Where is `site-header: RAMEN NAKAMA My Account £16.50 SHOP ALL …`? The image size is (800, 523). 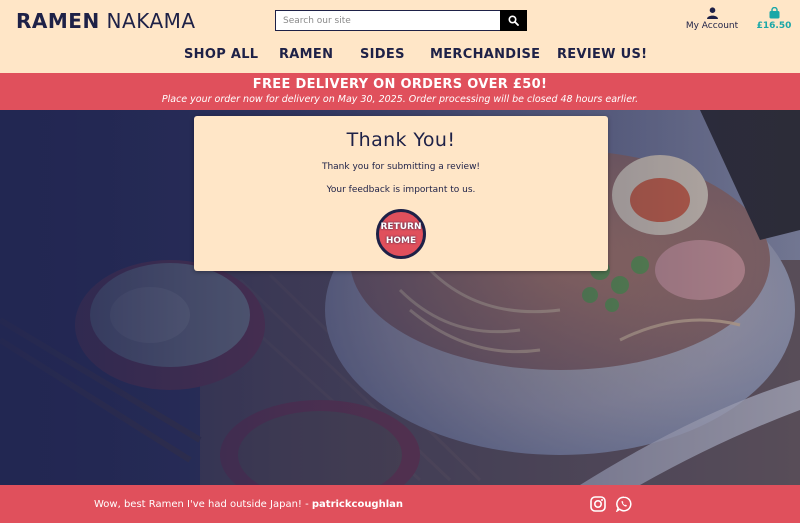 site-header: RAMEN NAKAMA My Account £16.50 SHOP ALL … is located at coordinates (400, 36).